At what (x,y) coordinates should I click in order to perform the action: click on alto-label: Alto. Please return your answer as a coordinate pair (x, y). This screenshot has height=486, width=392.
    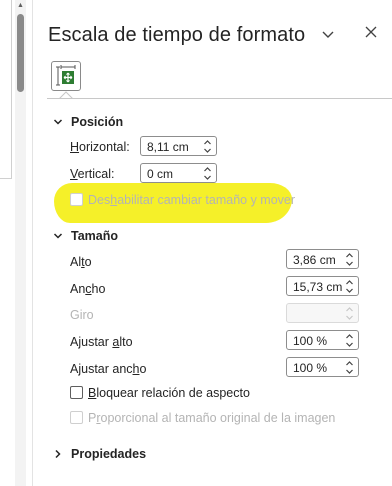
    Looking at the image, I should click on (81, 262).